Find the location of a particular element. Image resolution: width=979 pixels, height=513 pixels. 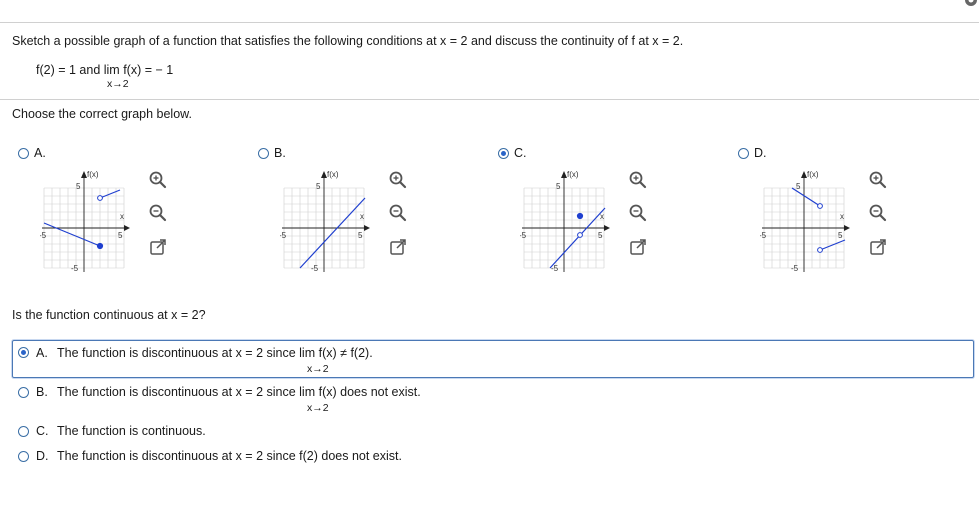

continuity-letter-a: A. is located at coordinates (42, 353).